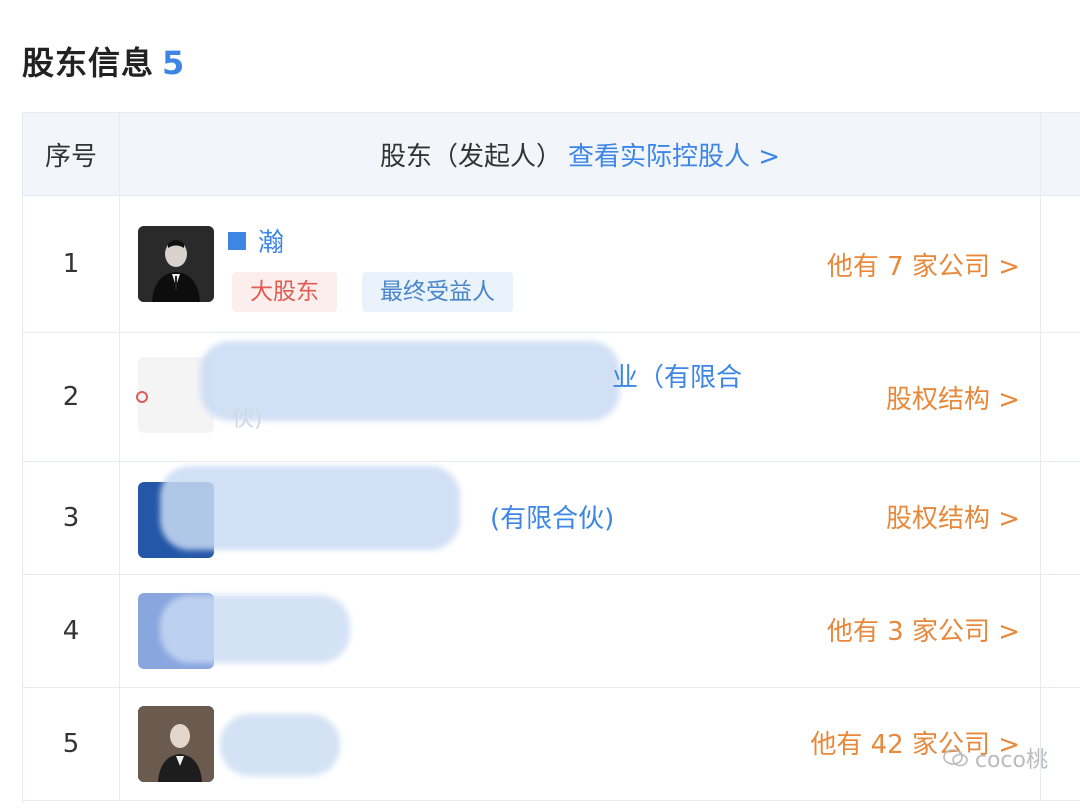 Image resolution: width=1080 pixels, height=808 pixels. Describe the element at coordinates (580, 744) in the screenshot. I see `holder-cell: 他有 42 家公司 >` at that location.